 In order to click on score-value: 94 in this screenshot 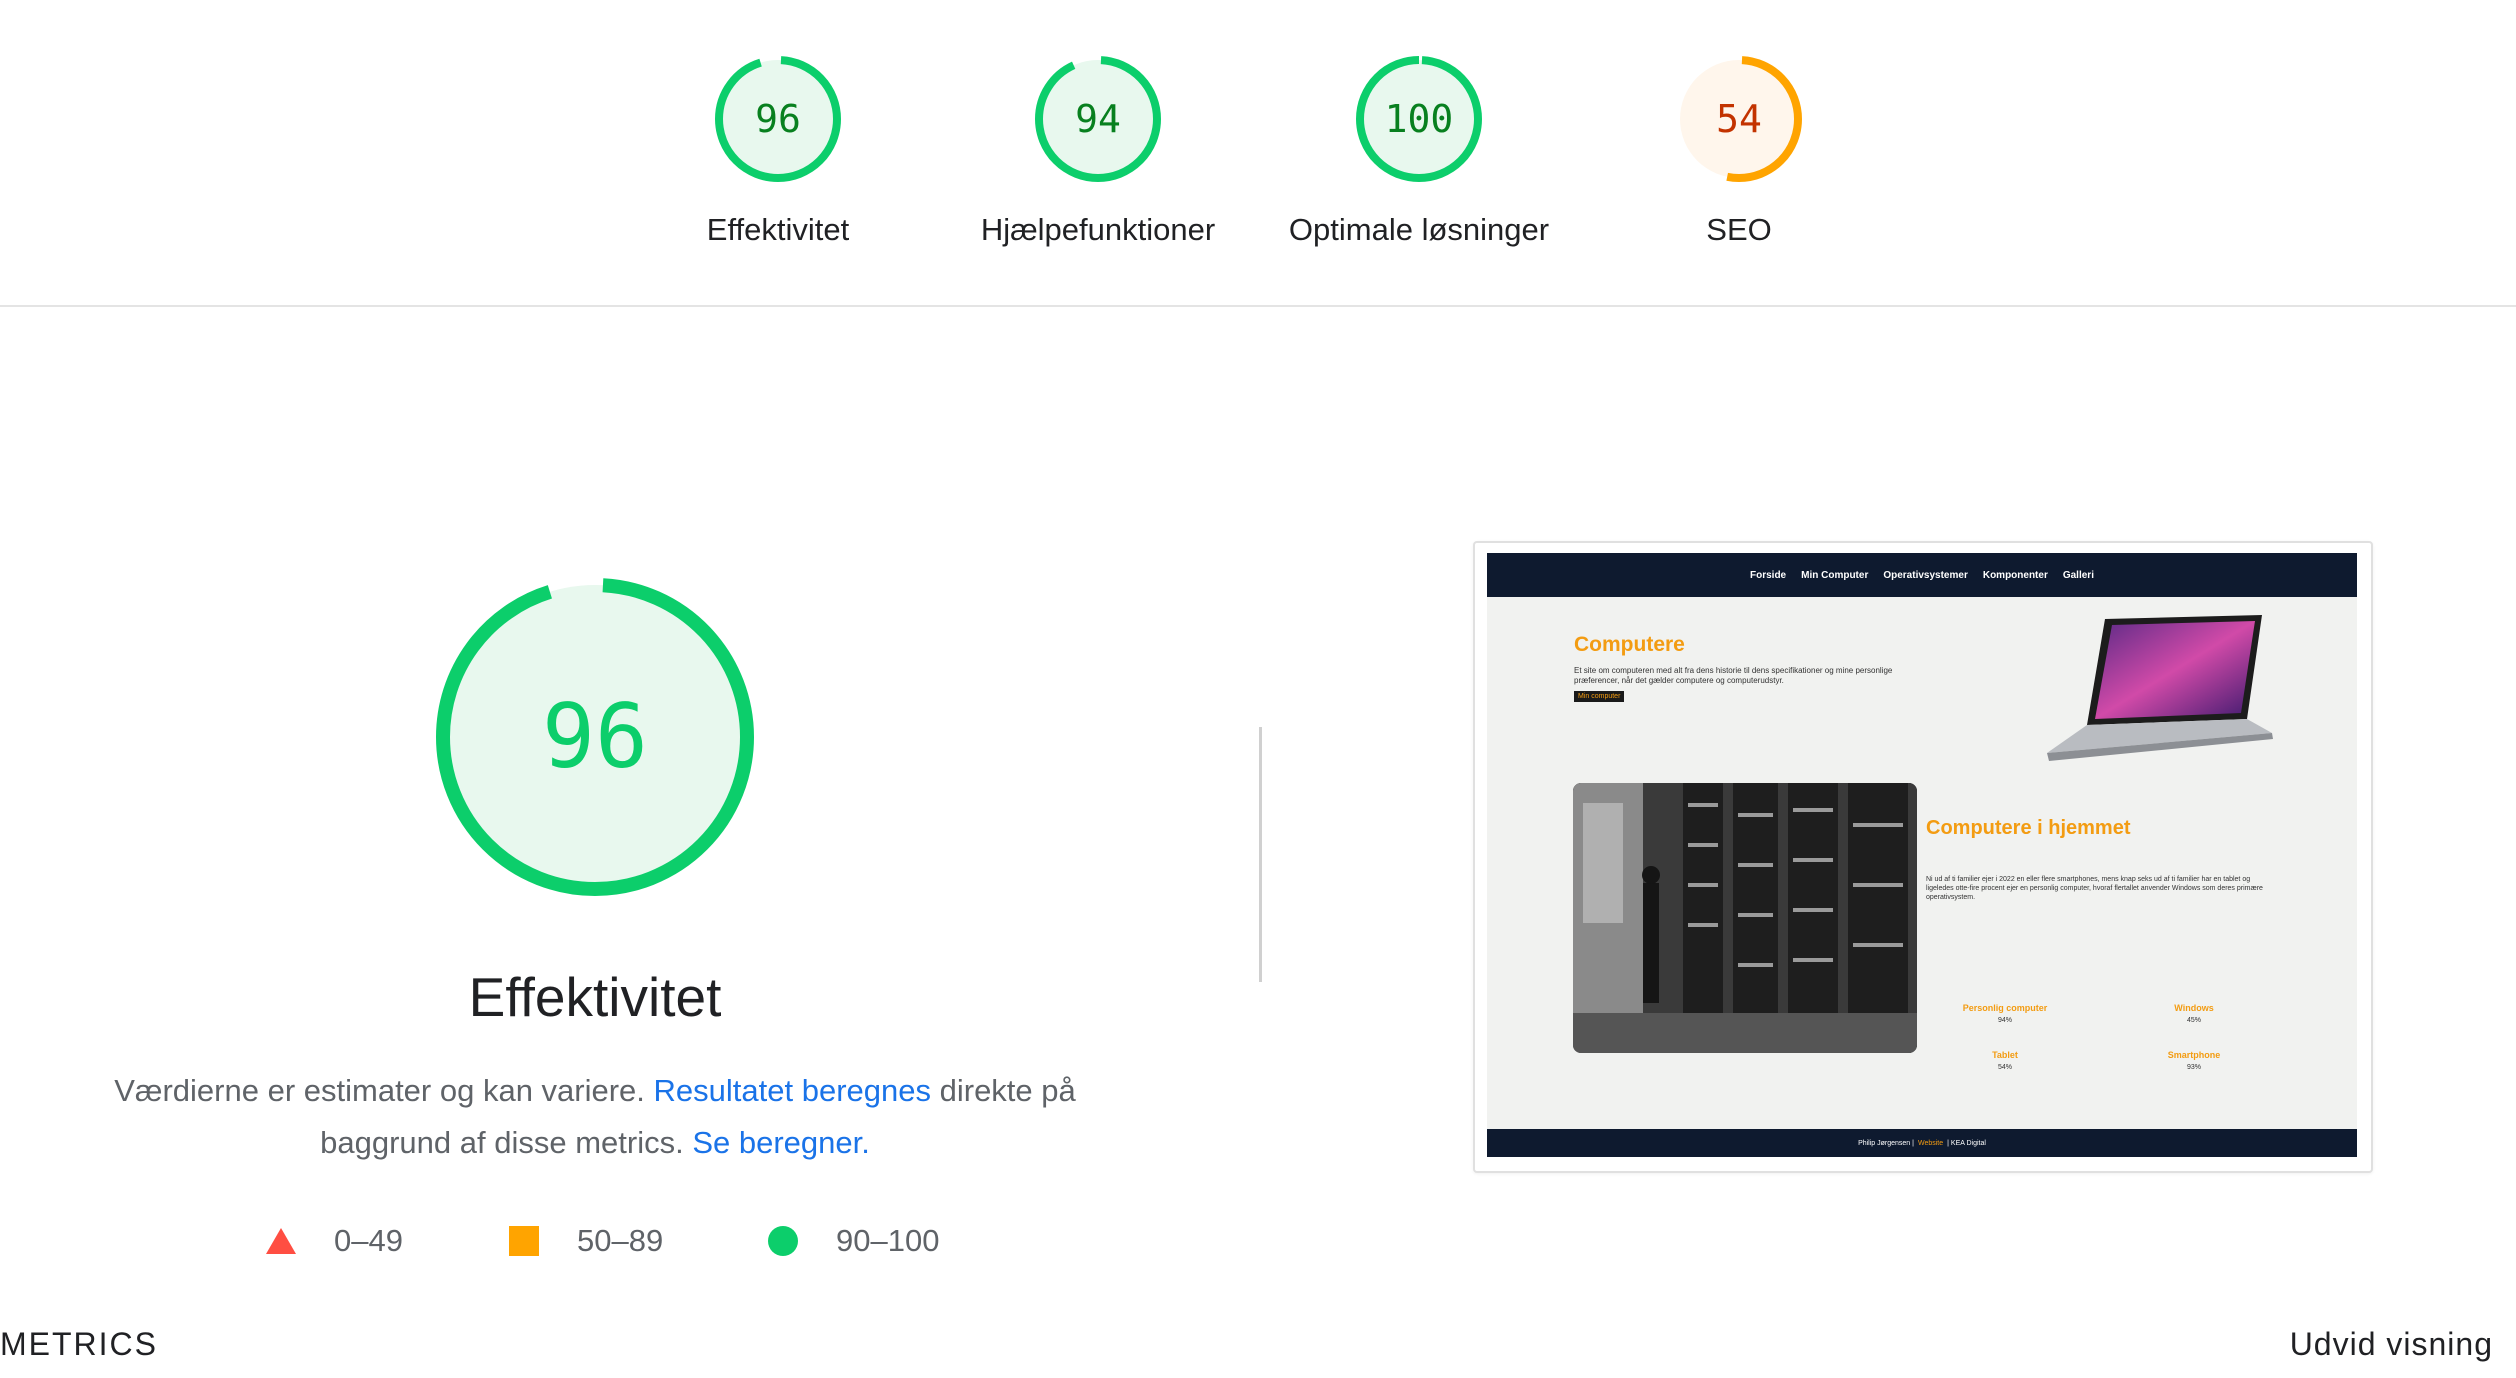, I will do `click(1098, 119)`.